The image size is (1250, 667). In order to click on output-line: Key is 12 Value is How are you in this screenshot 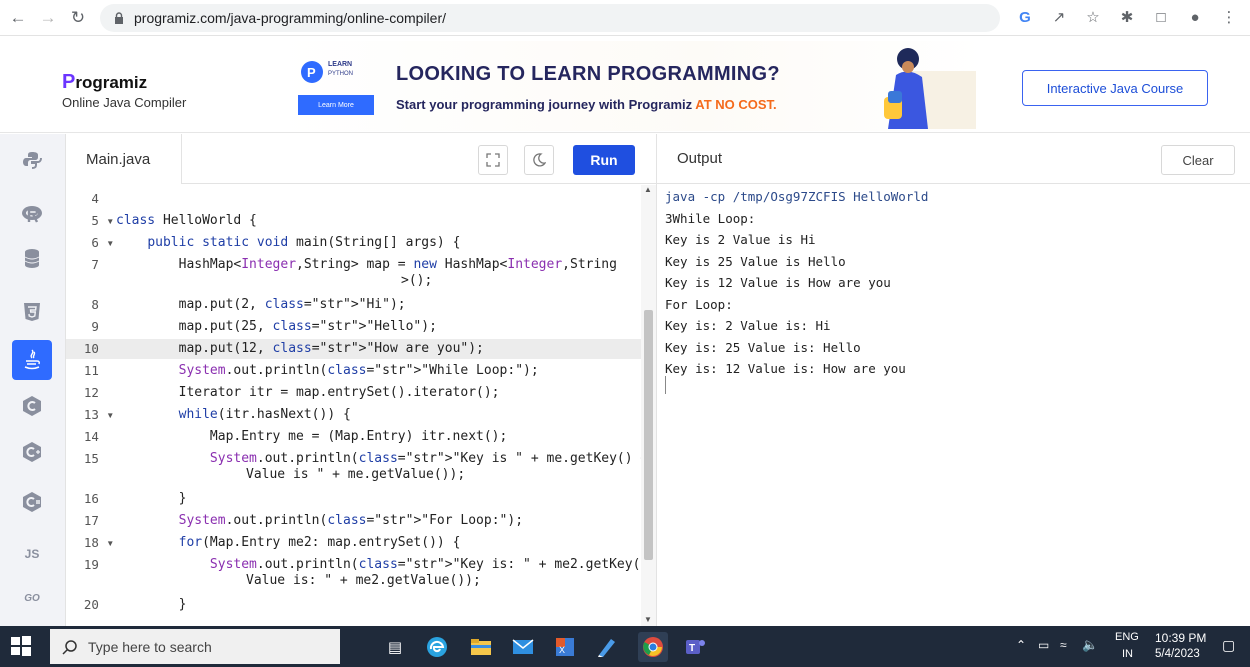, I will do `click(778, 282)`.